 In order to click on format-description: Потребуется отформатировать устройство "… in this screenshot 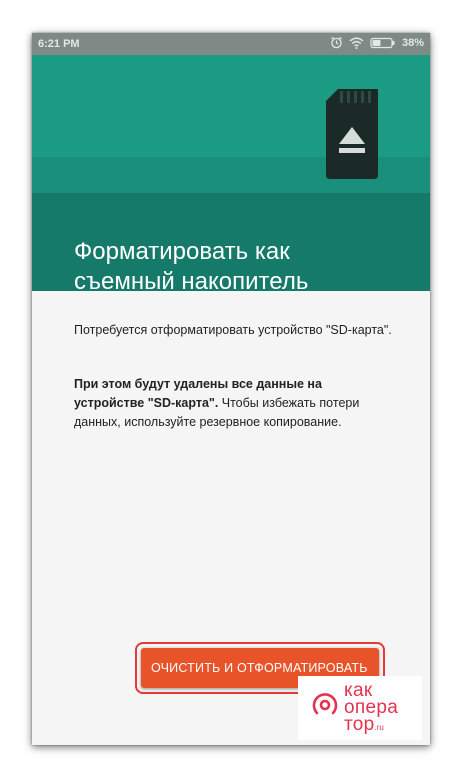, I will do `click(233, 330)`.